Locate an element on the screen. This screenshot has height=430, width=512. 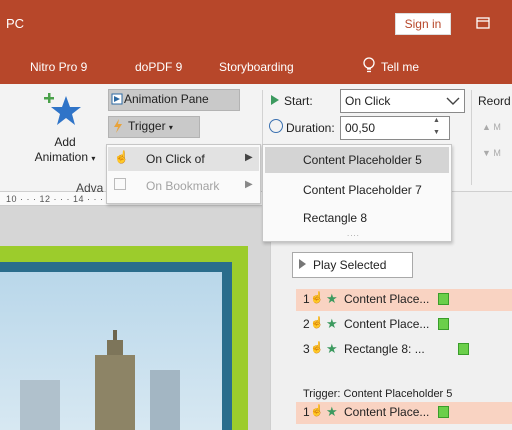
spin-down-icon: ▼ is located at coordinates (436, 132).